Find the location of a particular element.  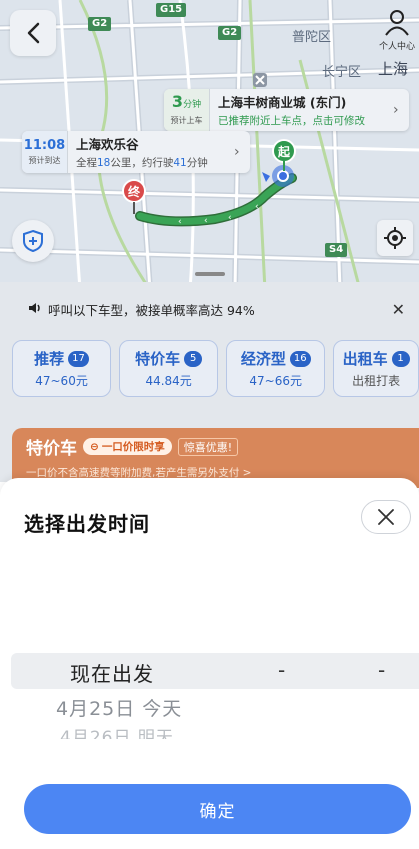

destination-card: 11:08 预计到达 上海欢乐谷 全程18公里，约行驶41分钟 › is located at coordinates (136, 152).